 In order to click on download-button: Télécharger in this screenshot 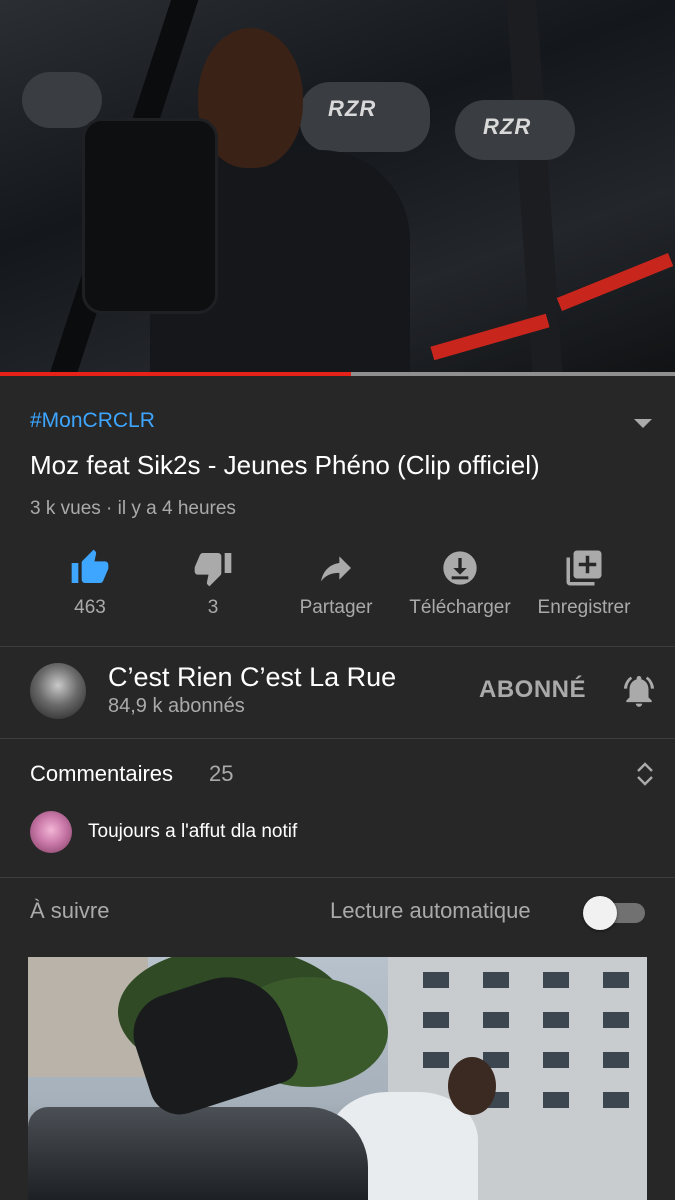, I will do `click(460, 582)`.